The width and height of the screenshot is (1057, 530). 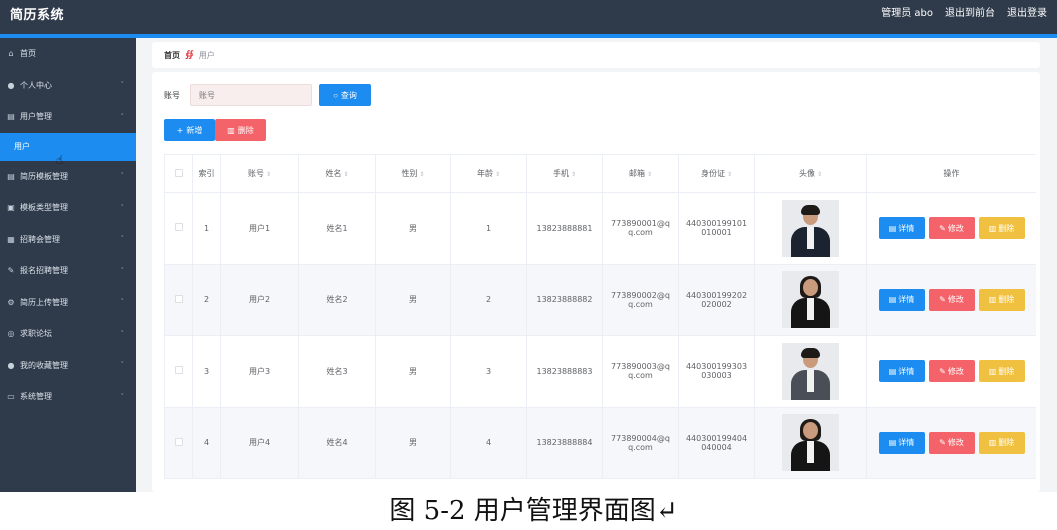 I want to click on batch-delete-button: ▥ 删除, so click(x=240, y=130).